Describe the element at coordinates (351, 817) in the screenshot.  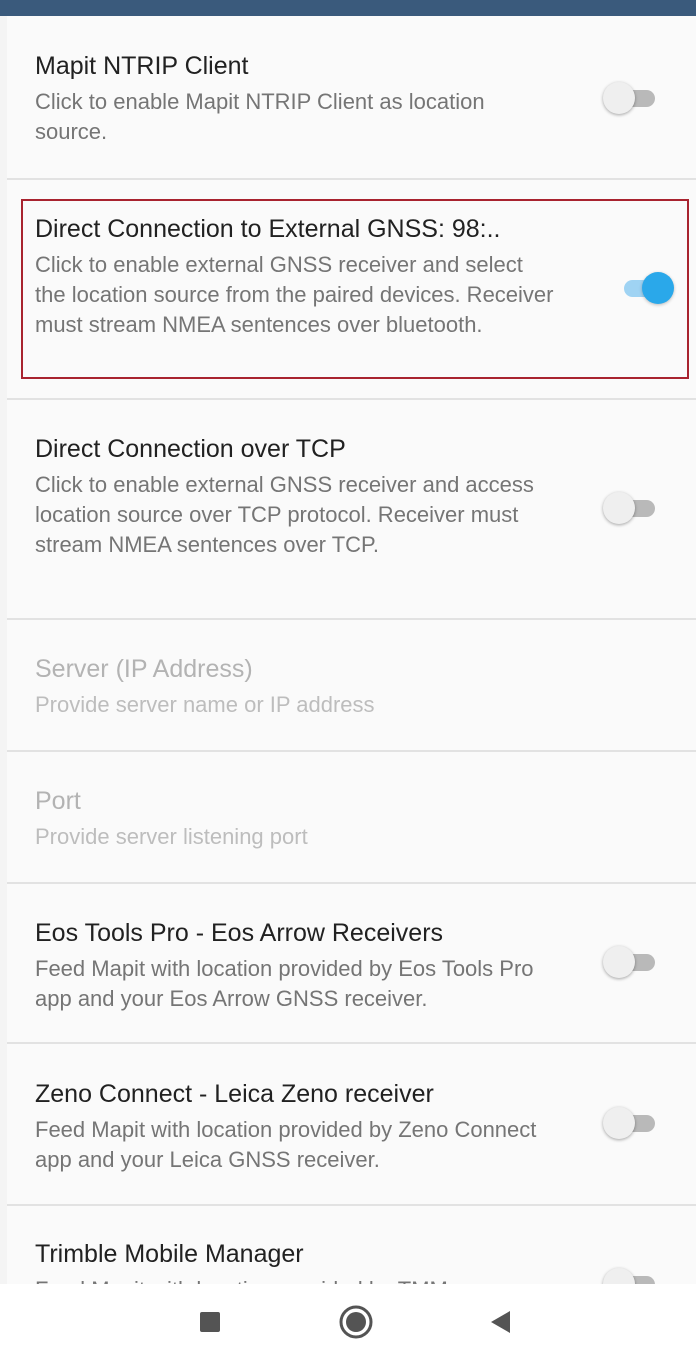
I see `pref-port: Port Provide server listening port` at that location.